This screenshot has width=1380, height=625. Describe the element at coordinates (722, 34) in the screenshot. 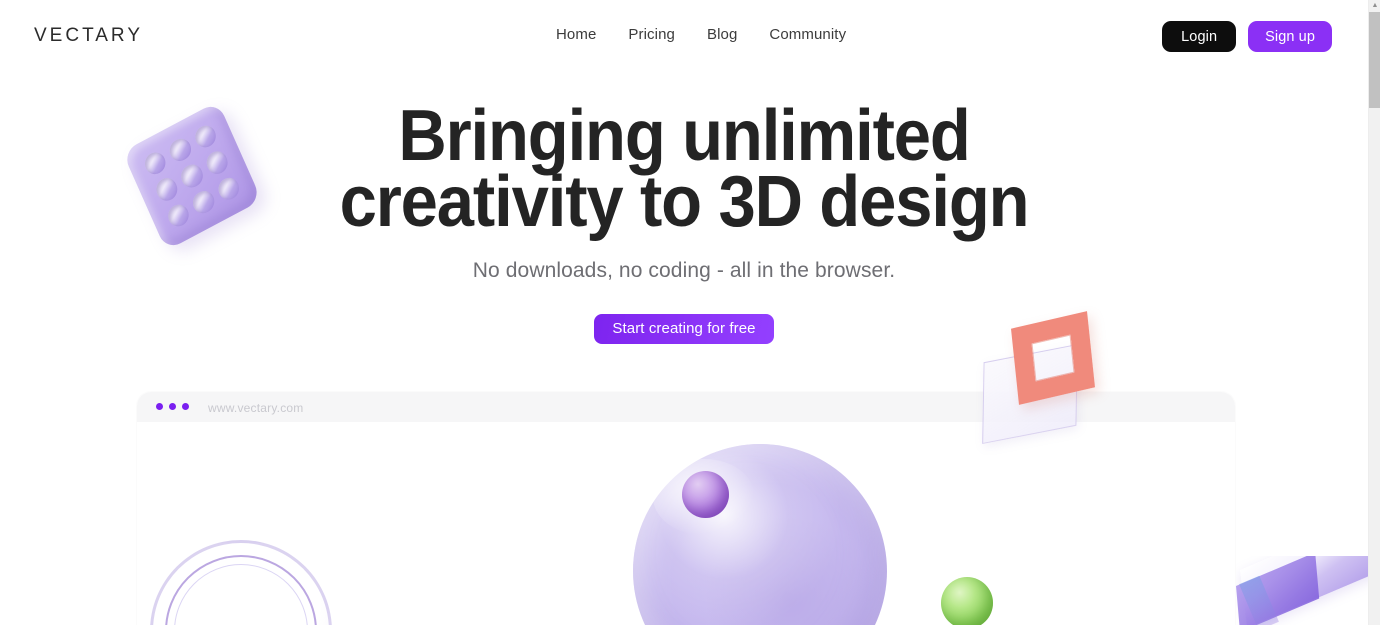

I see `nav-item-blog: Blog` at that location.